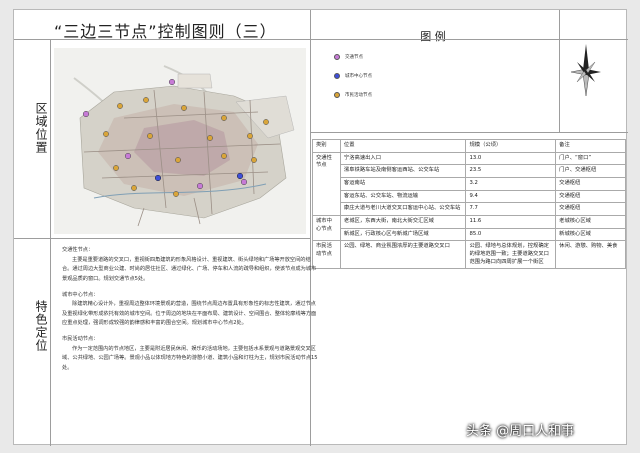 Image resolution: width=640 pixels, height=453 pixels. Describe the element at coordinates (326, 228) in the screenshot. I see `category-cell: 城市中心节点` at that location.